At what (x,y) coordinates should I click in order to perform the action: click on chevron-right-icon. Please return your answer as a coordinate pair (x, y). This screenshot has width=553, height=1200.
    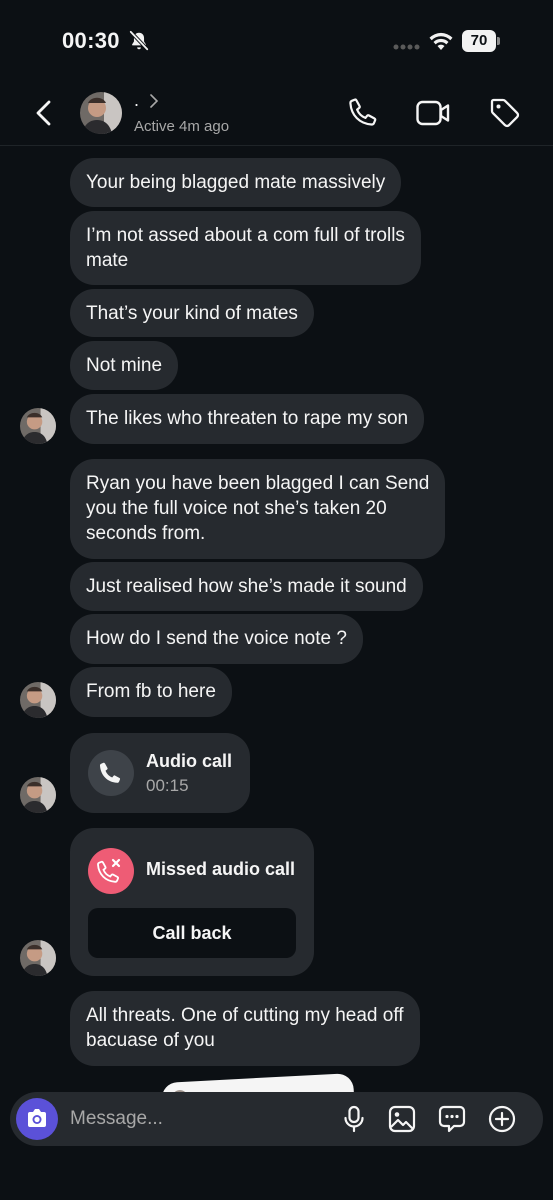
    Looking at the image, I should click on (154, 101).